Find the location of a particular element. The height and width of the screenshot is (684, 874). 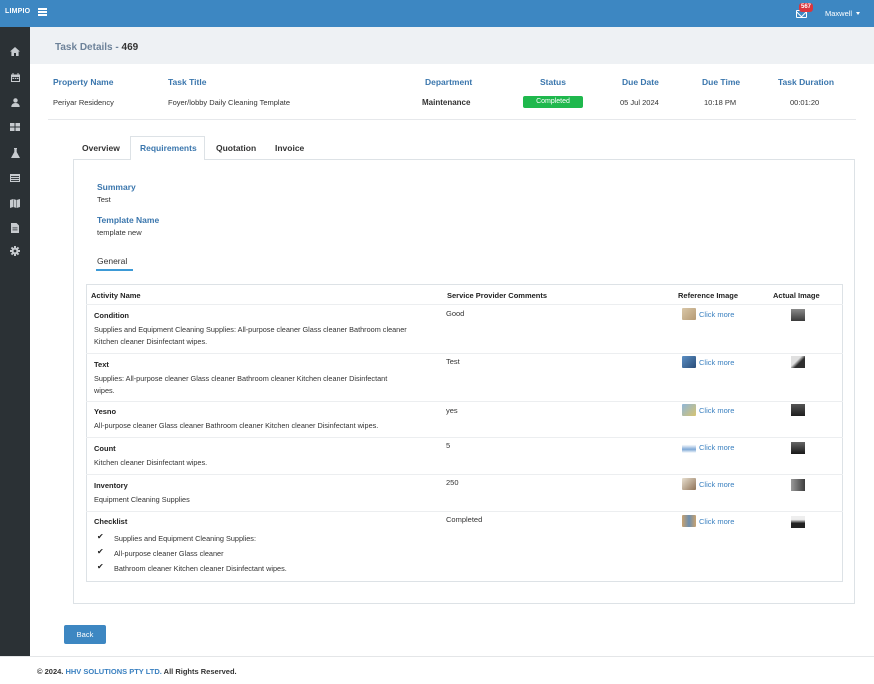

activity-name: Inventory is located at coordinates (111, 485).